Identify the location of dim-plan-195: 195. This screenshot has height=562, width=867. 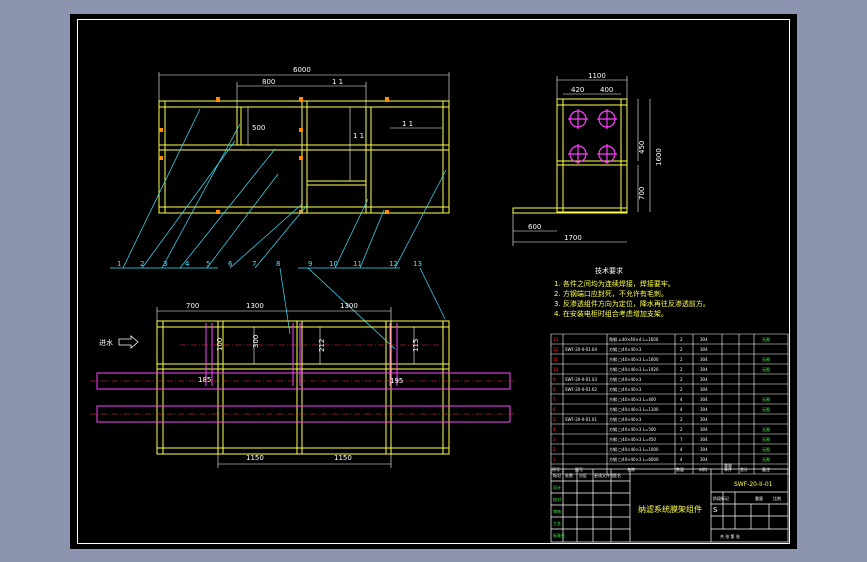
(396, 381).